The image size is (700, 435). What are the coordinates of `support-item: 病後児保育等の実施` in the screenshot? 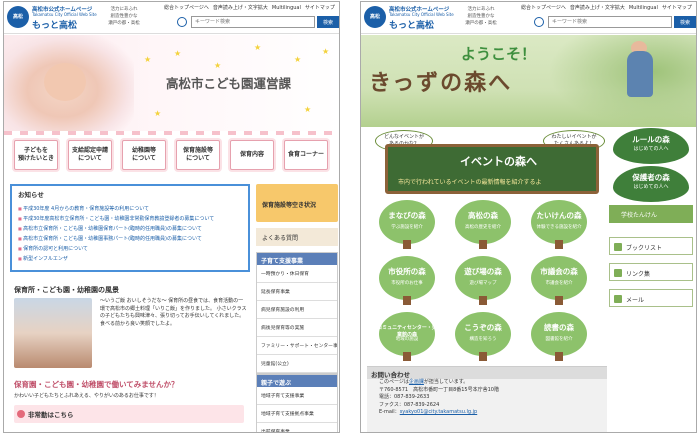 It's located at (297, 328).